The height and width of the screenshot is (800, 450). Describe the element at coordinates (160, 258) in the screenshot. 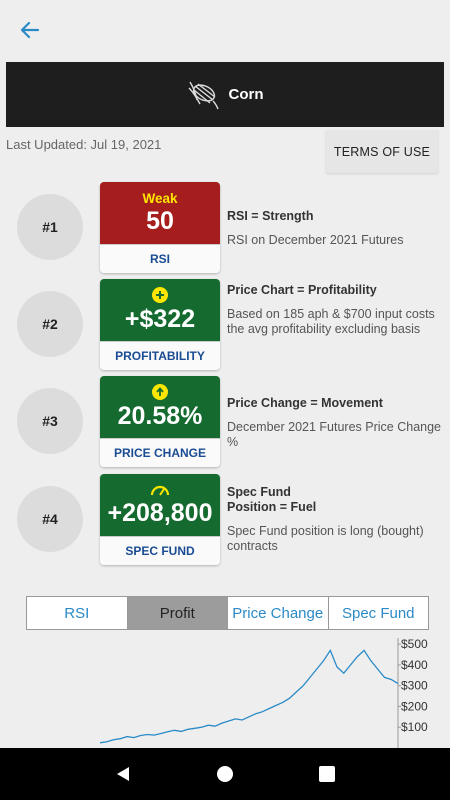

I see `rsi-label: RSI` at that location.